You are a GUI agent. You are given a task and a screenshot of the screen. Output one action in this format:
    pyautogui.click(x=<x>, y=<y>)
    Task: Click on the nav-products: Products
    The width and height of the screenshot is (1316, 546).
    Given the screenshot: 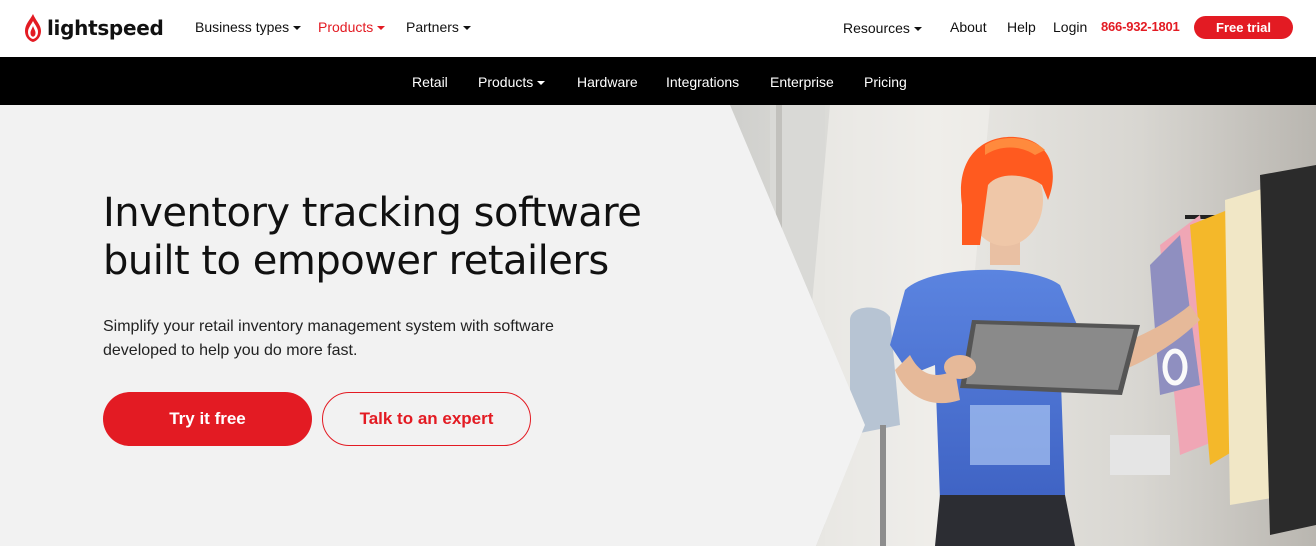 What is the action you would take?
    pyautogui.click(x=352, y=27)
    